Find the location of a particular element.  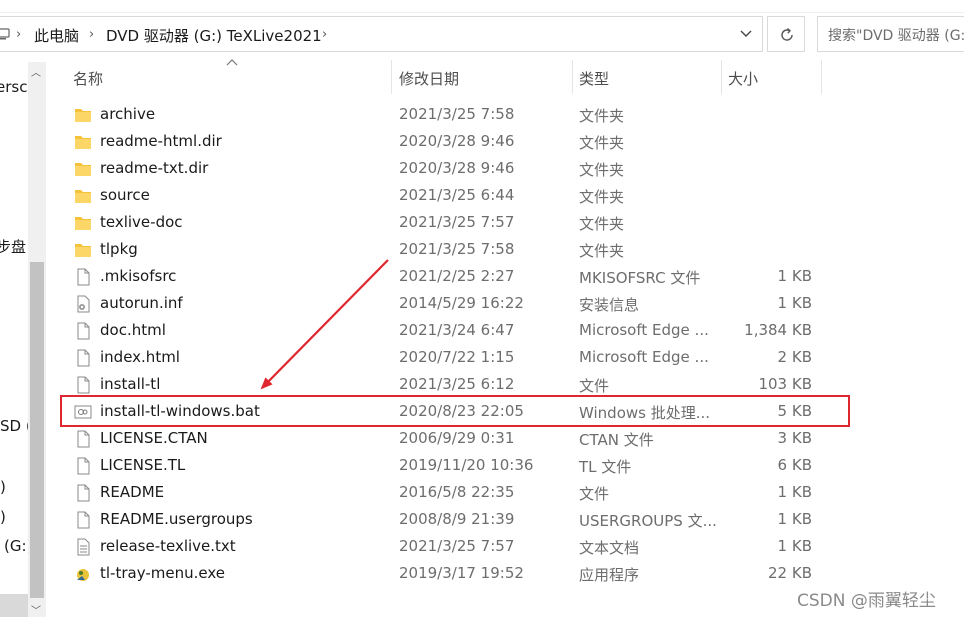

file-type: MKISOFSRC 文件 is located at coordinates (640, 278).